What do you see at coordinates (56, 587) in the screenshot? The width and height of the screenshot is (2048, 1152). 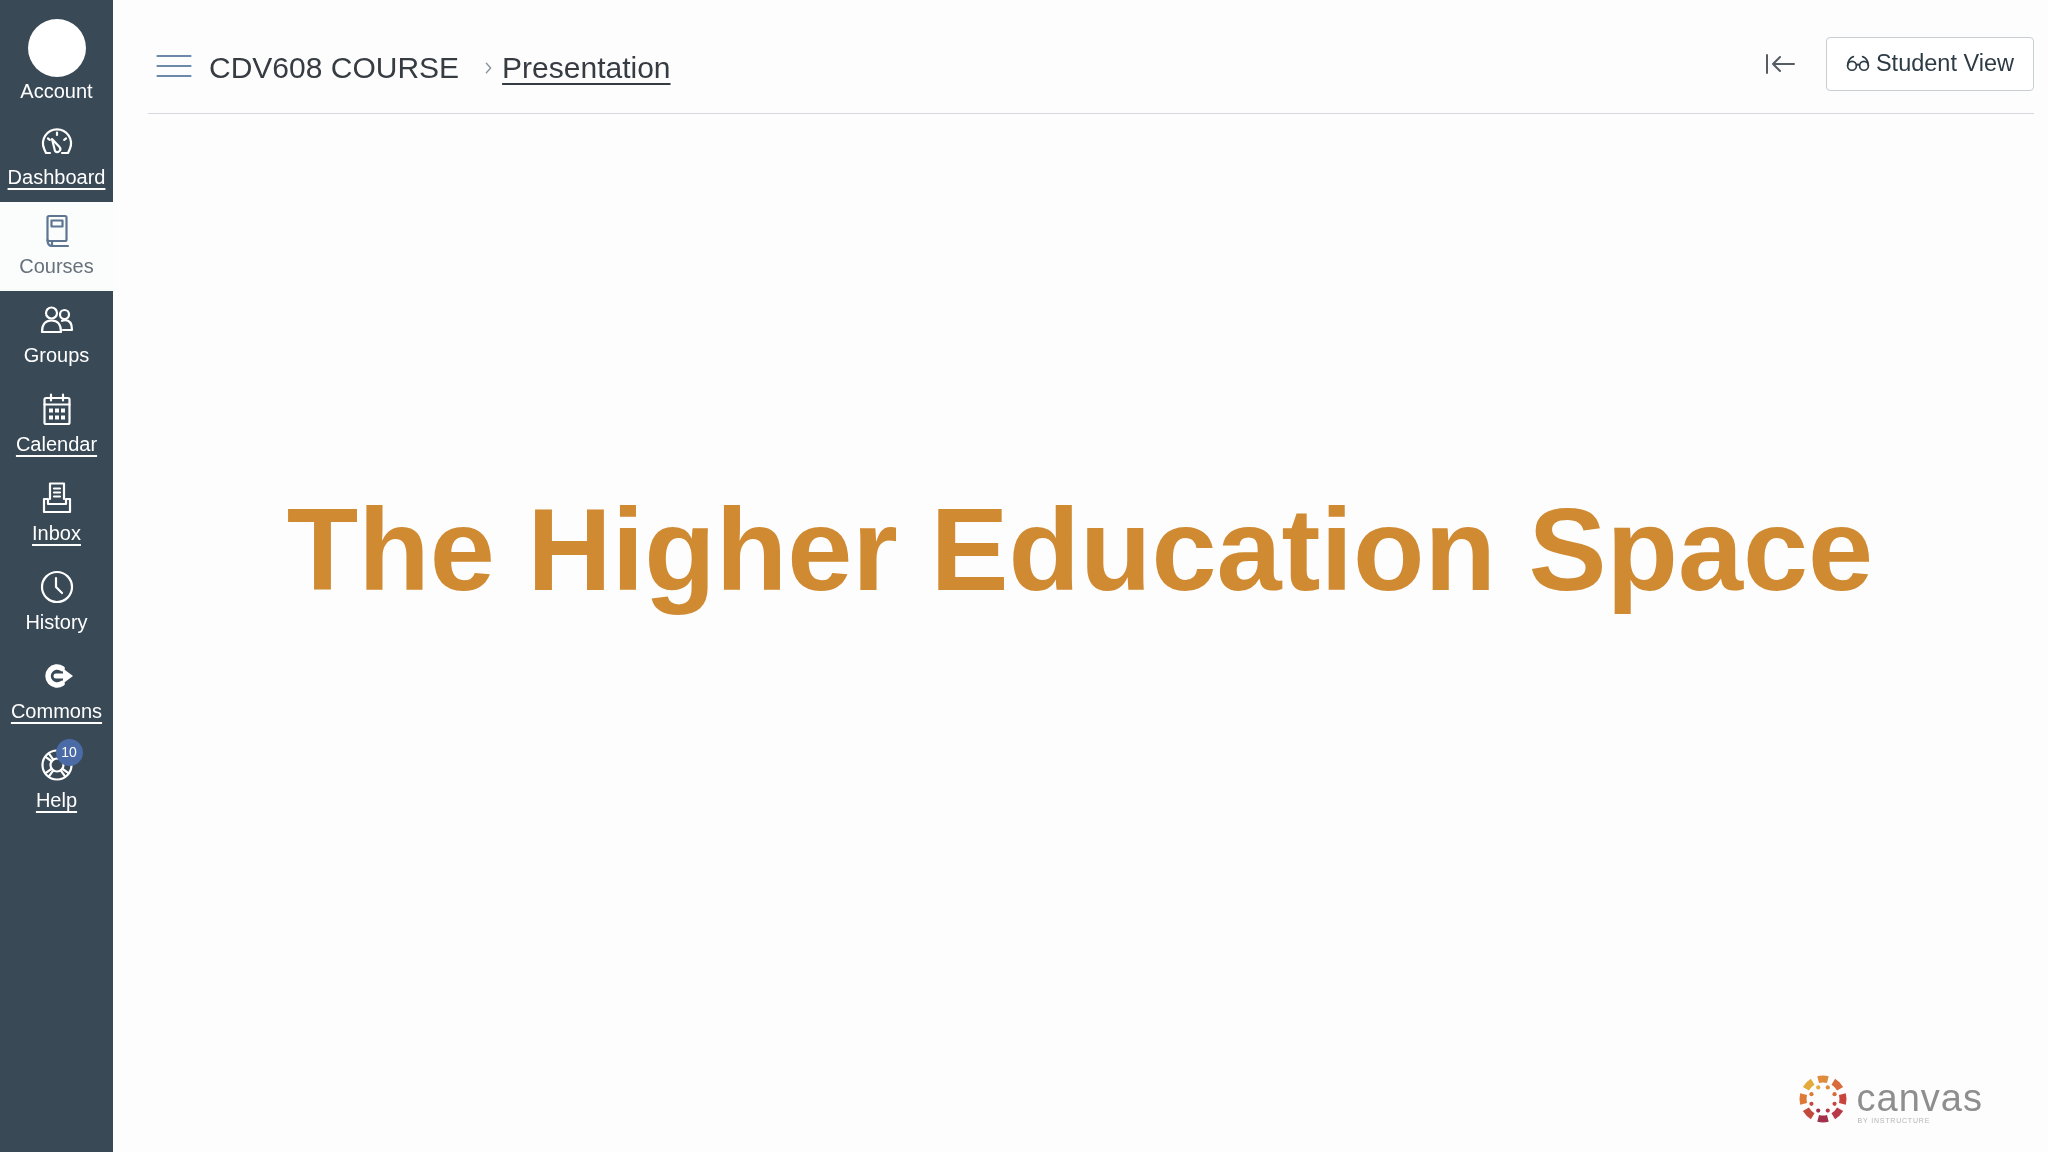 I see `clock-icon` at bounding box center [56, 587].